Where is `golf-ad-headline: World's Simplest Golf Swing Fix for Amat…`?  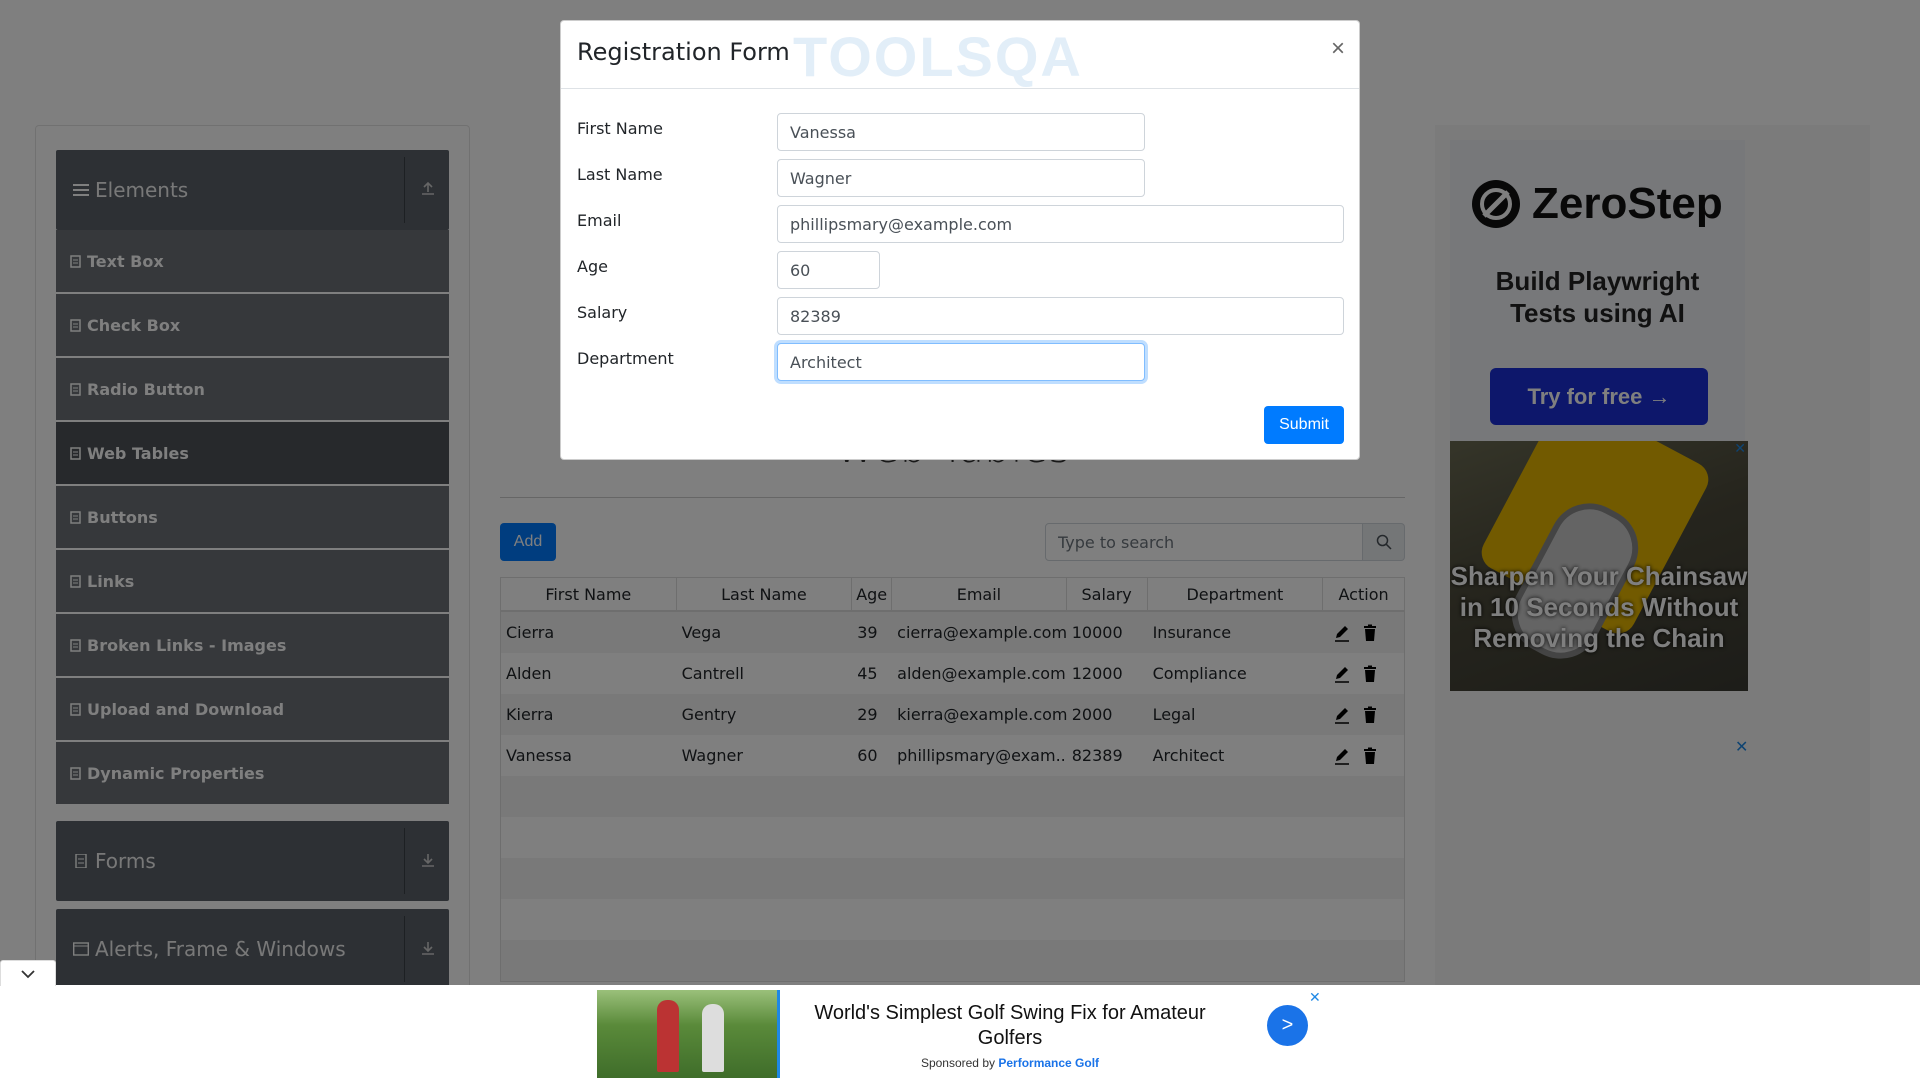 golf-ad-headline: World's Simplest Golf Swing Fix for Amat… is located at coordinates (1010, 1026).